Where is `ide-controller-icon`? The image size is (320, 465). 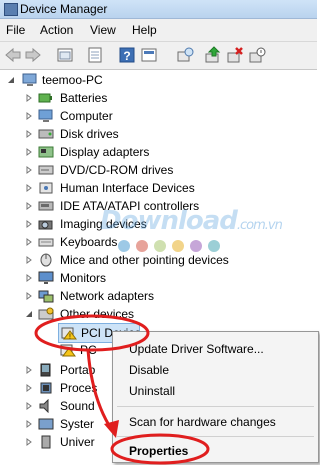 ide-controller-icon is located at coordinates (46, 206).